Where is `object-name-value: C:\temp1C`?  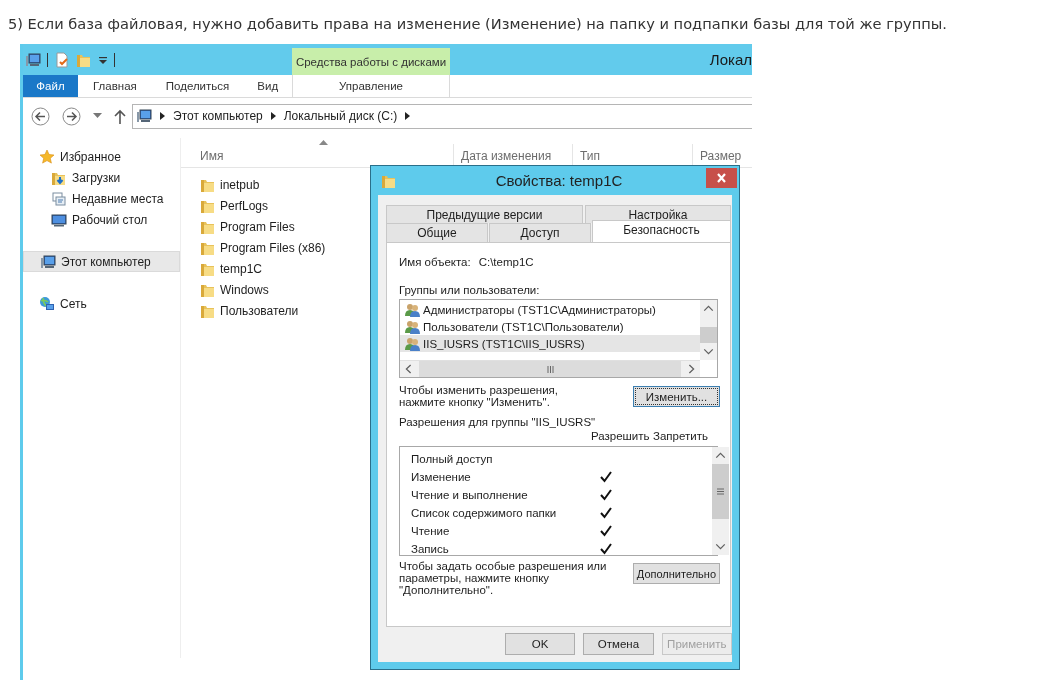 object-name-value: C:\temp1C is located at coordinates (506, 263).